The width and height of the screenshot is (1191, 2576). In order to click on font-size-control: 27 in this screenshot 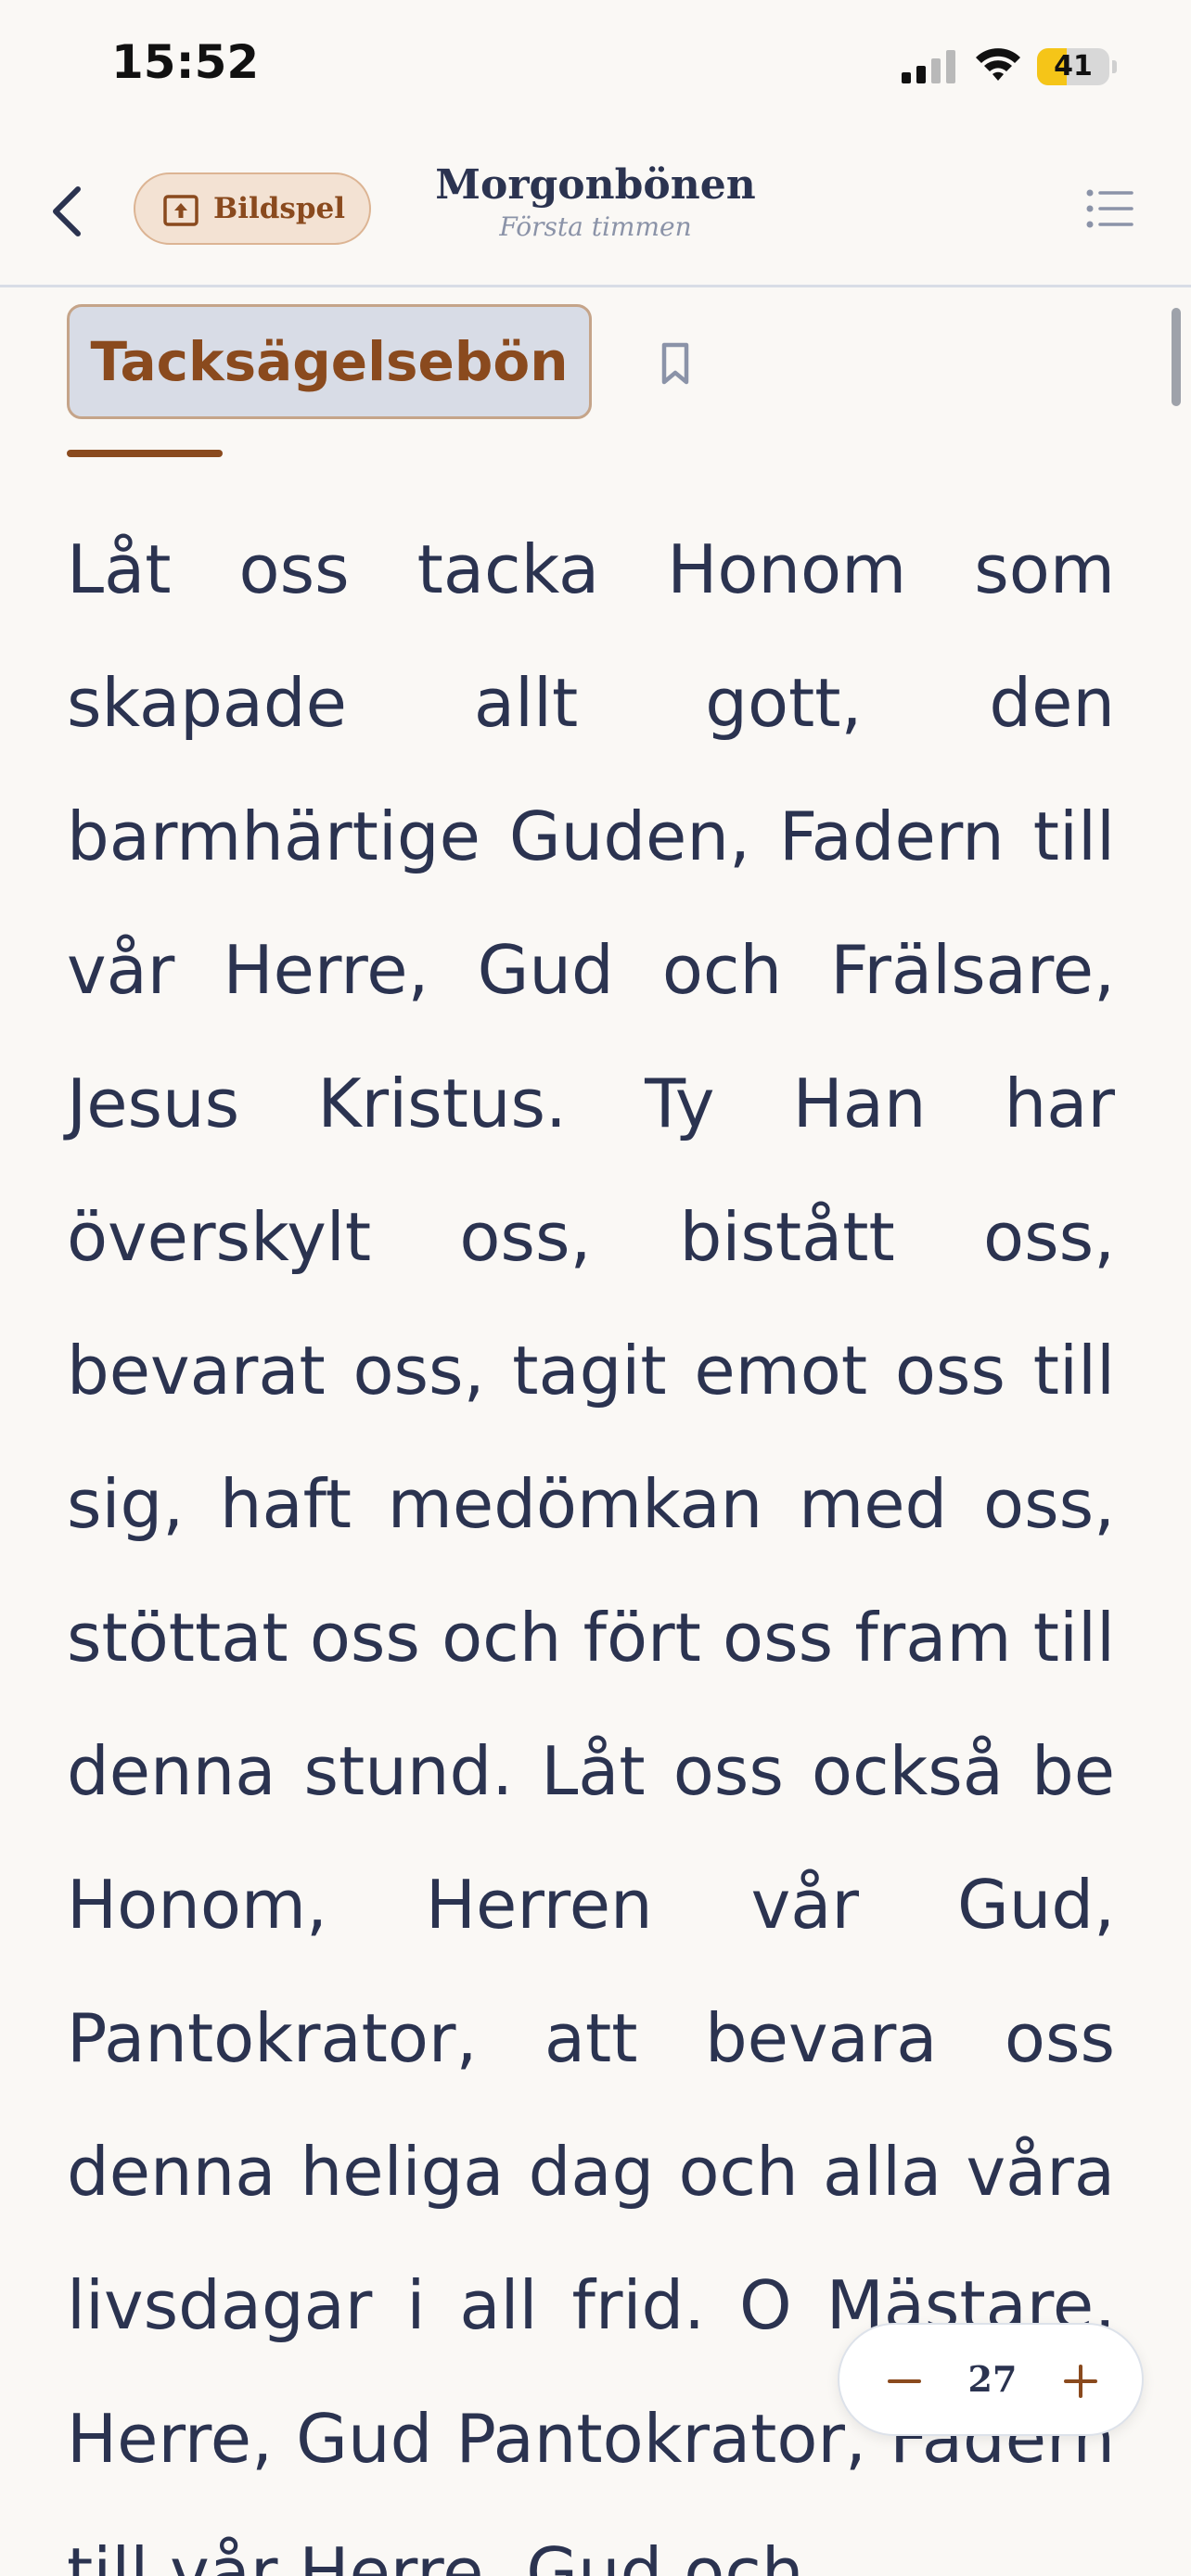, I will do `click(991, 2379)`.